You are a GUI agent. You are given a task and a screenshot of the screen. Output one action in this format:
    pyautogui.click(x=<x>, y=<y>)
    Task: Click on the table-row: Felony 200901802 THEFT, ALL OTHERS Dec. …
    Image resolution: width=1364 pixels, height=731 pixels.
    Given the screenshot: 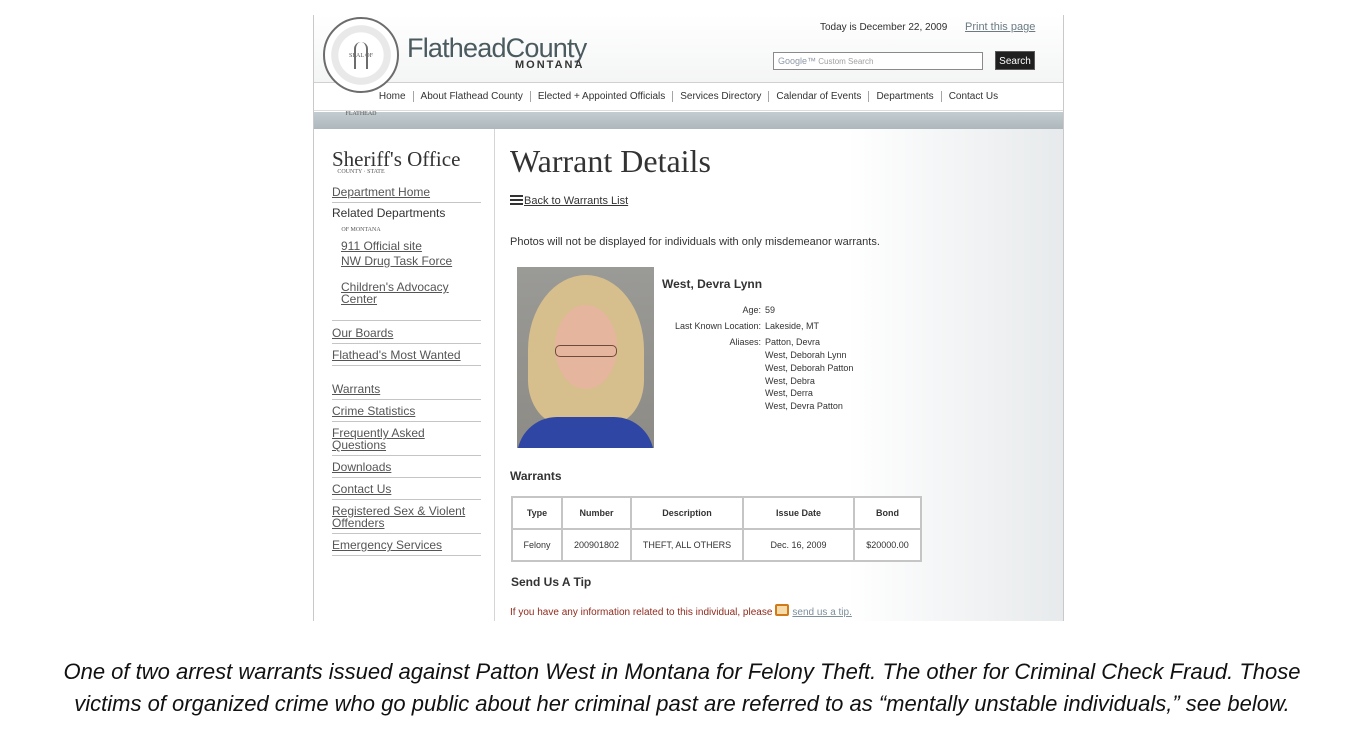 What is the action you would take?
    pyautogui.click(x=716, y=545)
    